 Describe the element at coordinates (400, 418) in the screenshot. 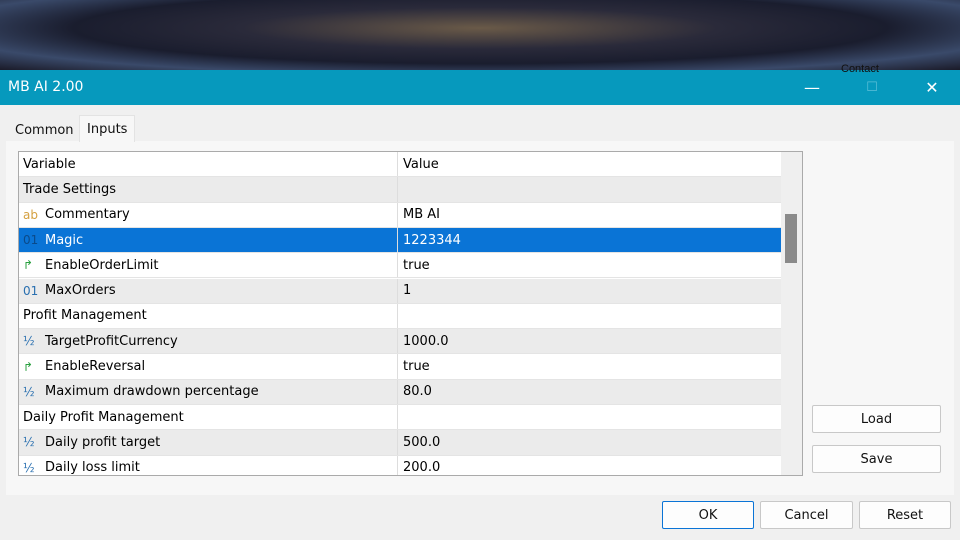

I see `table-row: Daily Profit Management` at that location.